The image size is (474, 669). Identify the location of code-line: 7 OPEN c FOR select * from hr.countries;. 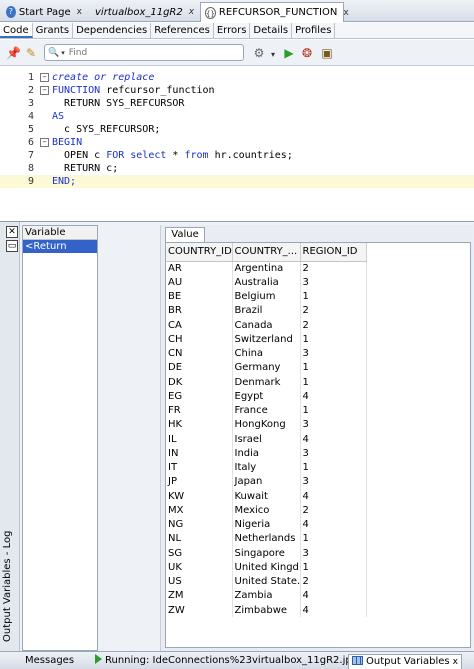
(237, 155).